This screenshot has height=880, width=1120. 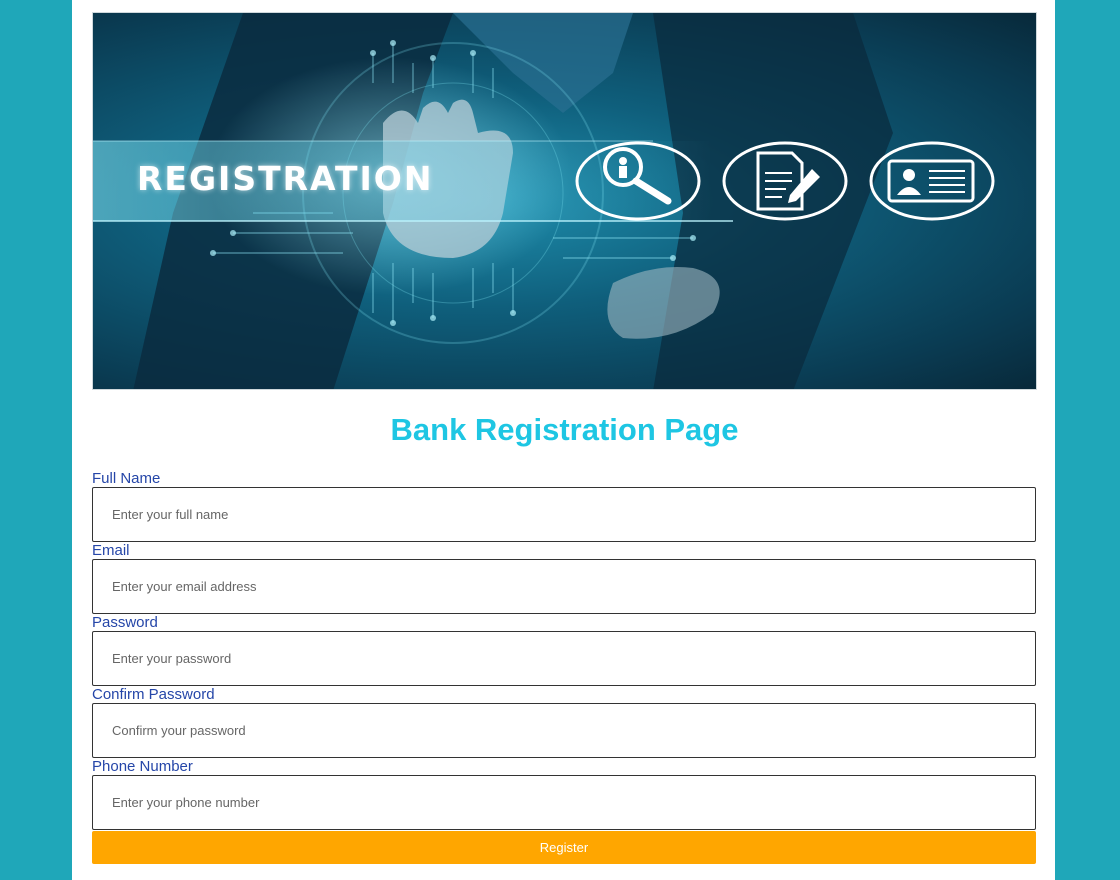 What do you see at coordinates (564, 658) in the screenshot?
I see `password-input` at bounding box center [564, 658].